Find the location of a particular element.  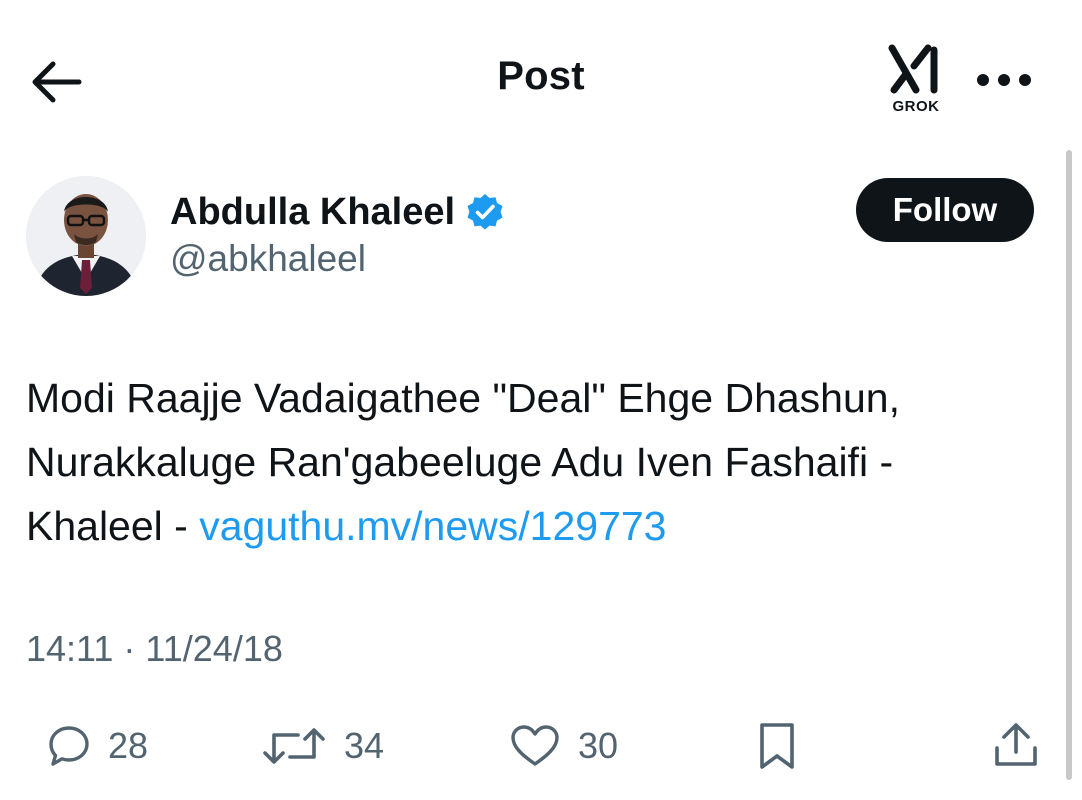

grok-label: GROK is located at coordinates (916, 106).